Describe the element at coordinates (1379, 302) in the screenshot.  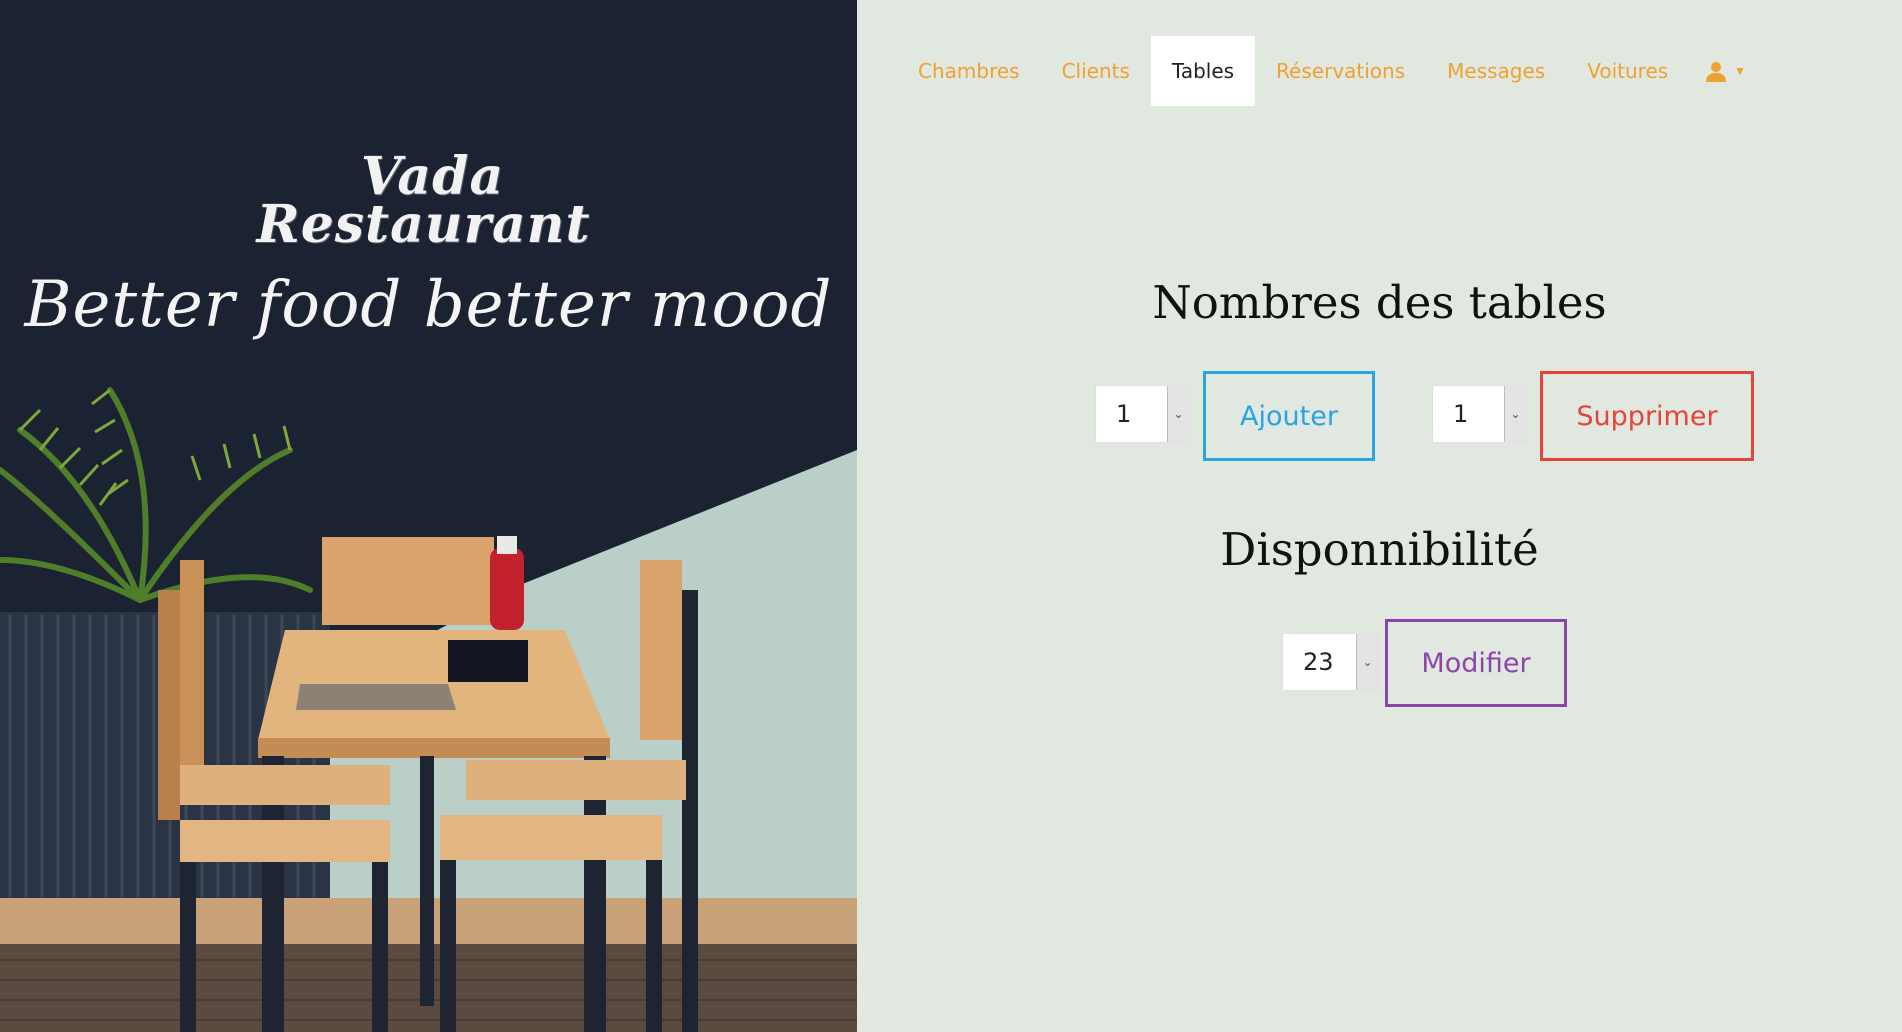
I see `tables-count-title: Nombres des tables` at that location.